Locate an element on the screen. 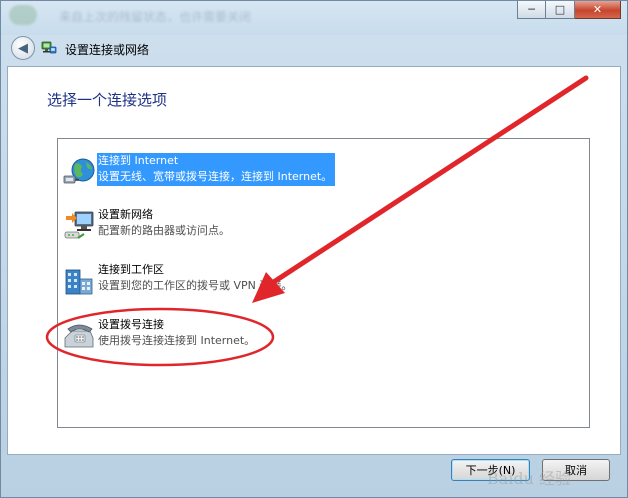 The width and height of the screenshot is (628, 498). close-icon: ✕ is located at coordinates (597, 9).